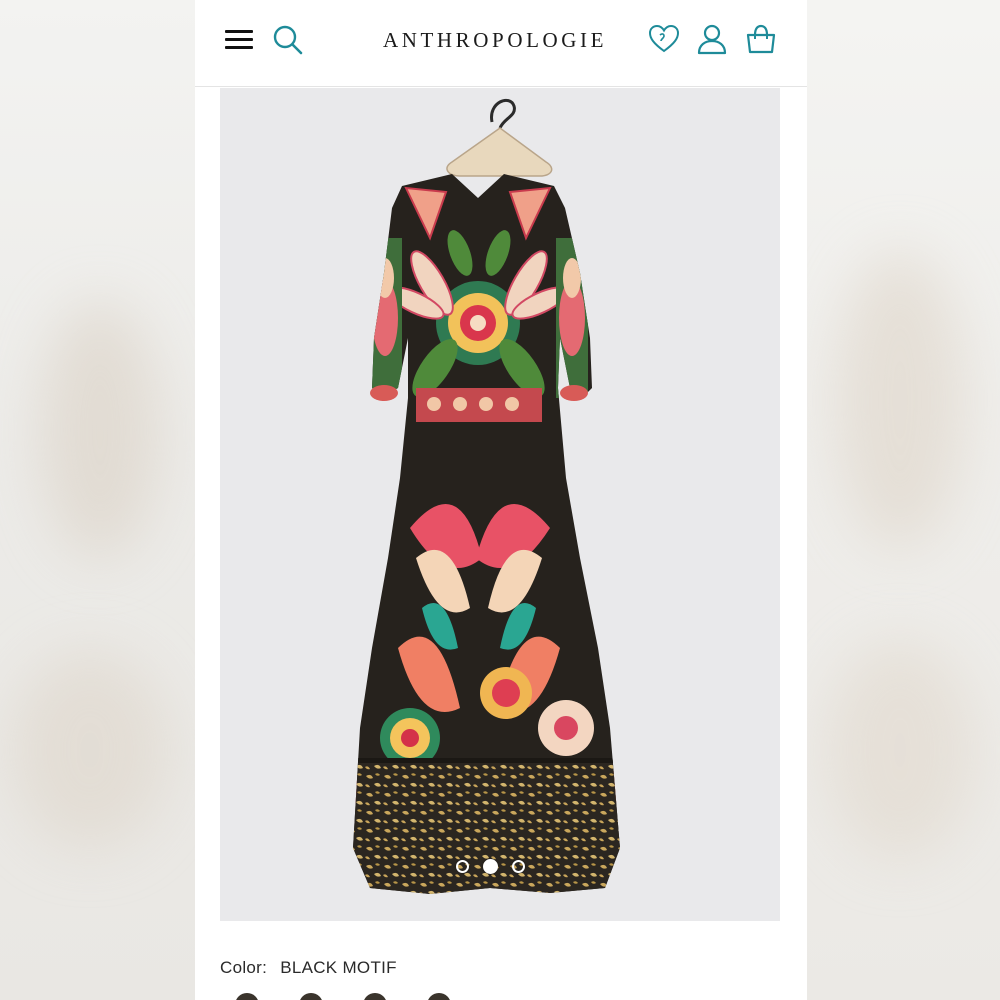 The height and width of the screenshot is (1000, 1000). Describe the element at coordinates (338, 967) in the screenshot. I see `color-value: BLACK MOTIF` at that location.